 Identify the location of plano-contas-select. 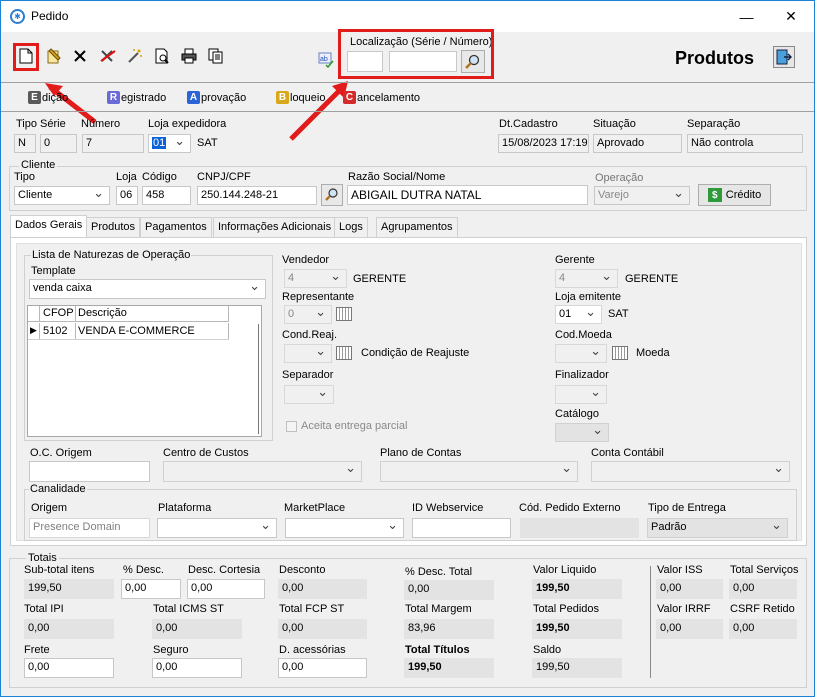
(479, 471).